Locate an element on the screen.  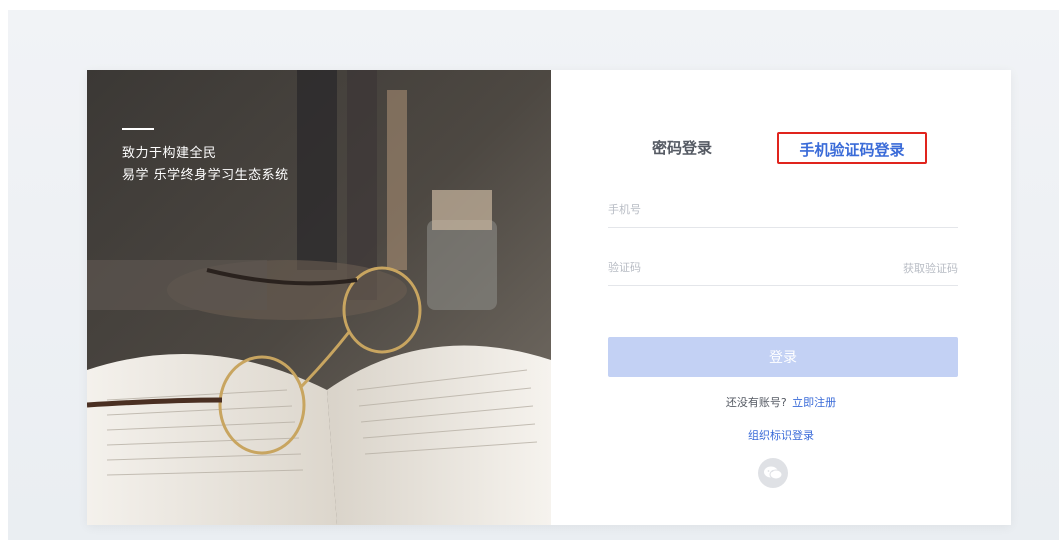
hero-slogan-line-2: 易学 乐学终身学习生态系统 is located at coordinates (205, 175).